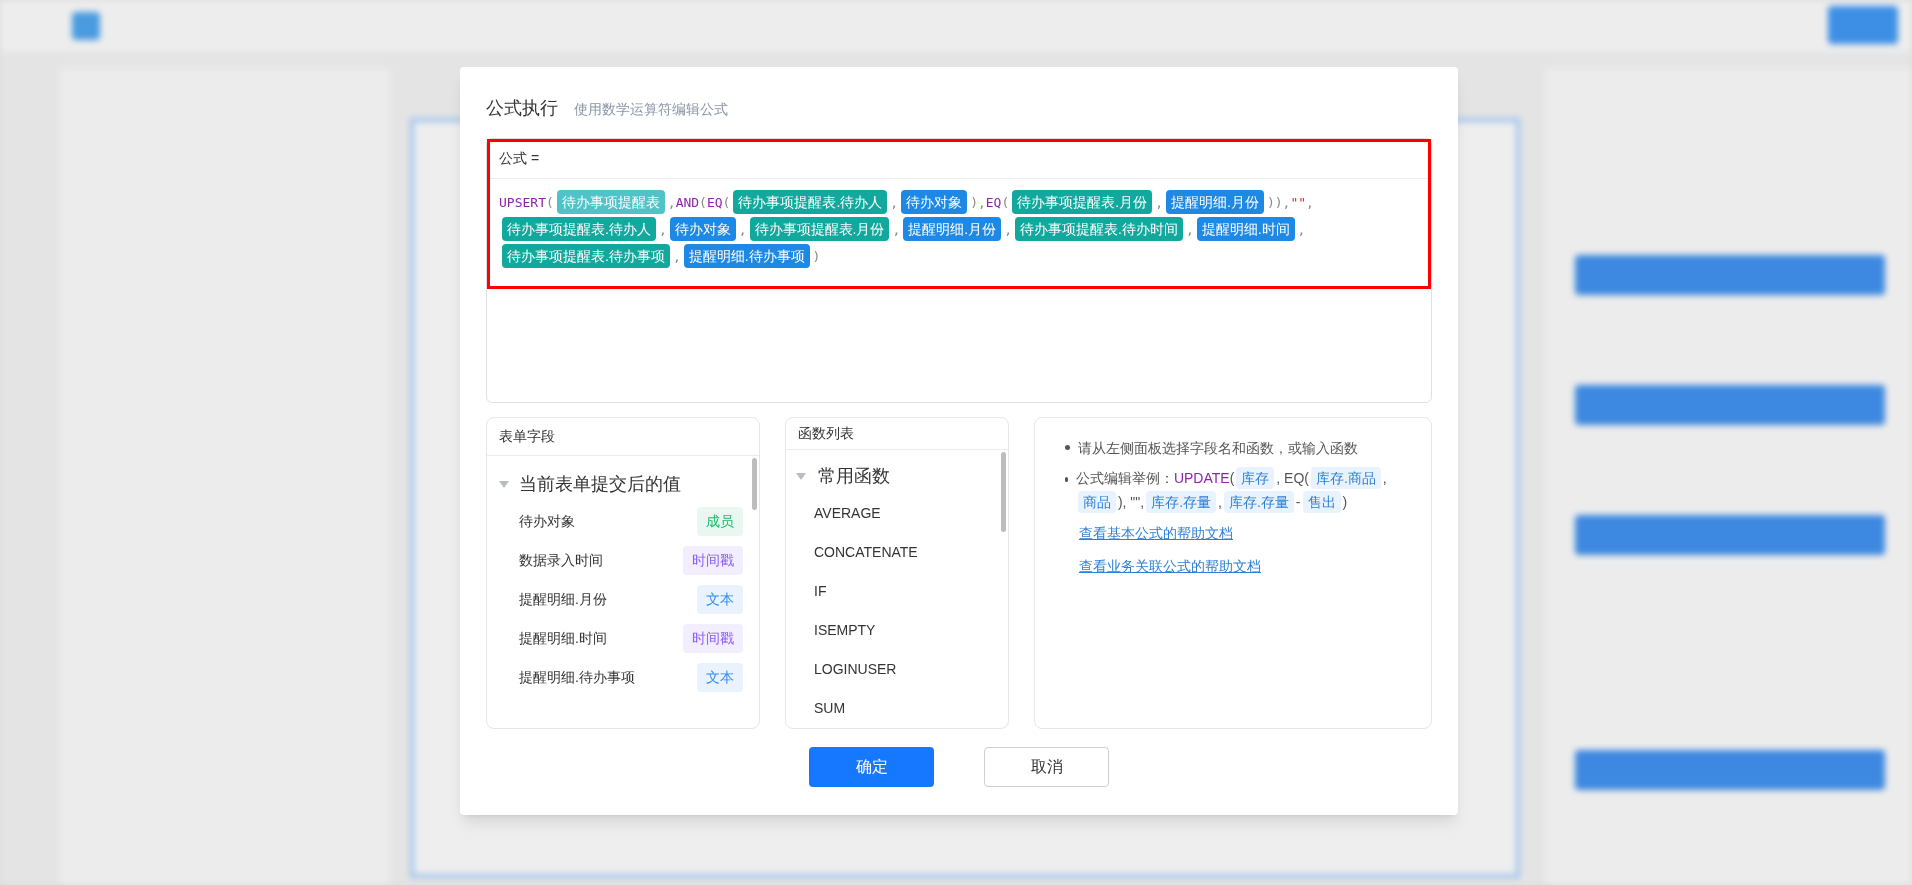  I want to click on function-item: SUM, so click(830, 708).